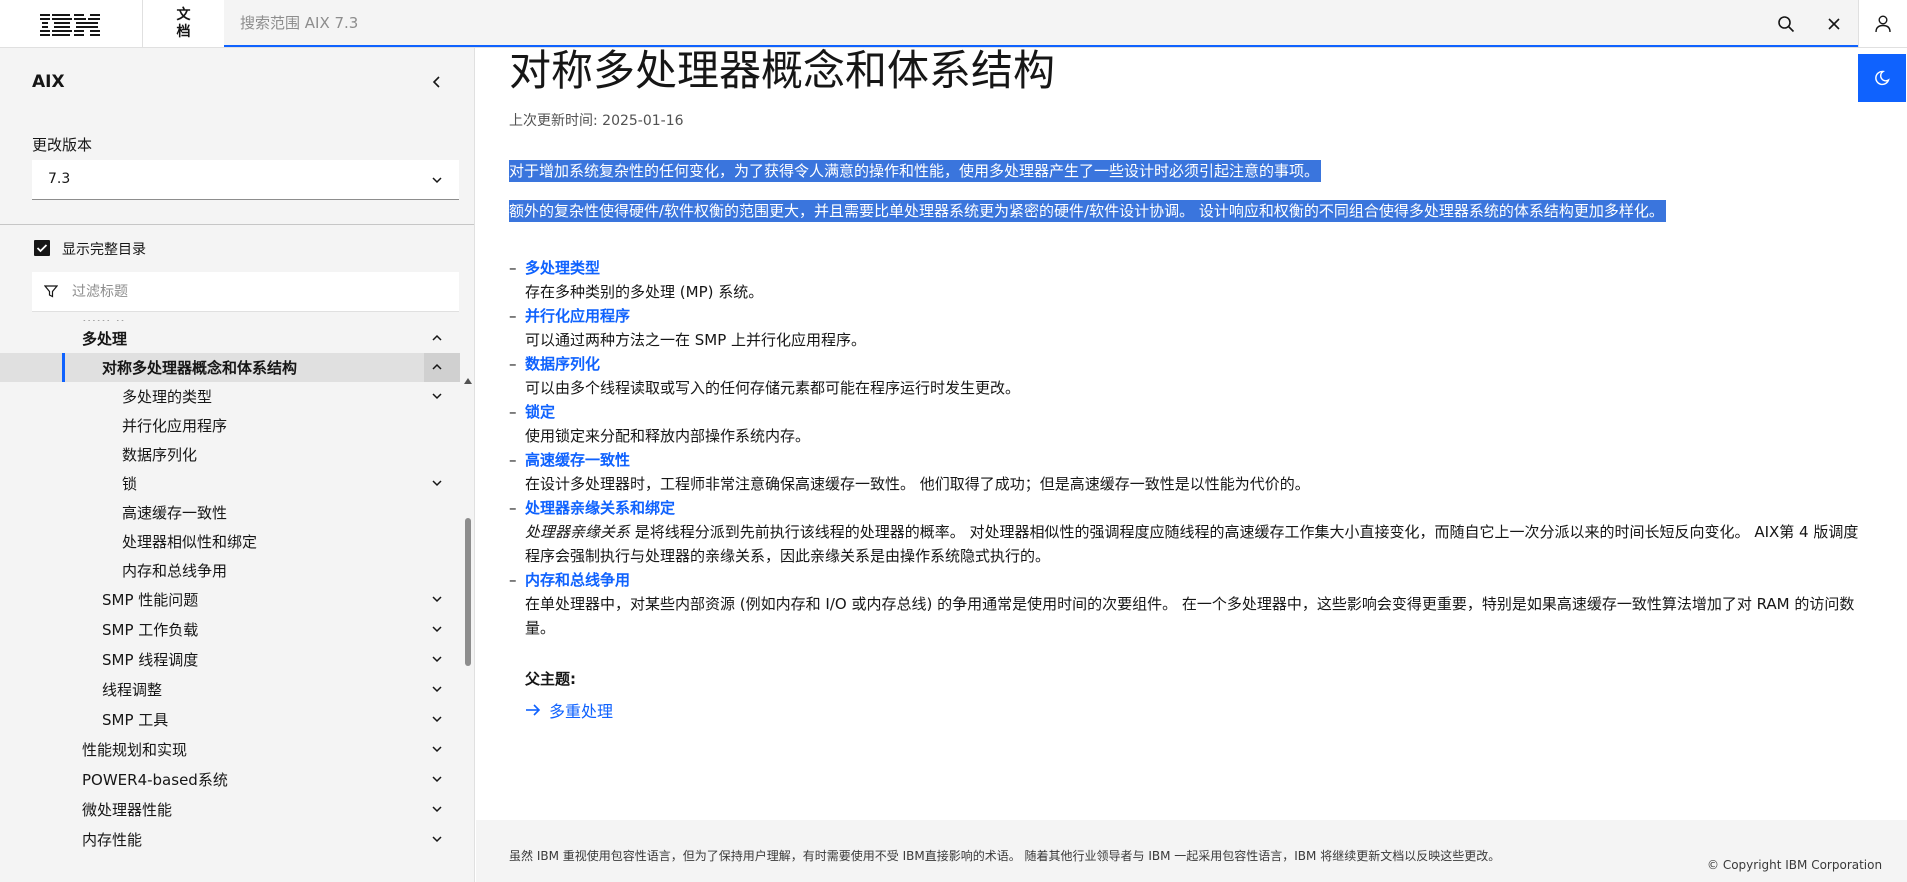 This screenshot has height=882, width=1907. What do you see at coordinates (150, 660) in the screenshot?
I see `toc-item-label: SMP 线程调度` at bounding box center [150, 660].